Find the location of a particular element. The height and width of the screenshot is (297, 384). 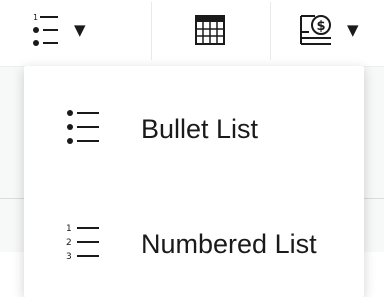

list-style-button: 1 ▼ is located at coordinates (75, 30).